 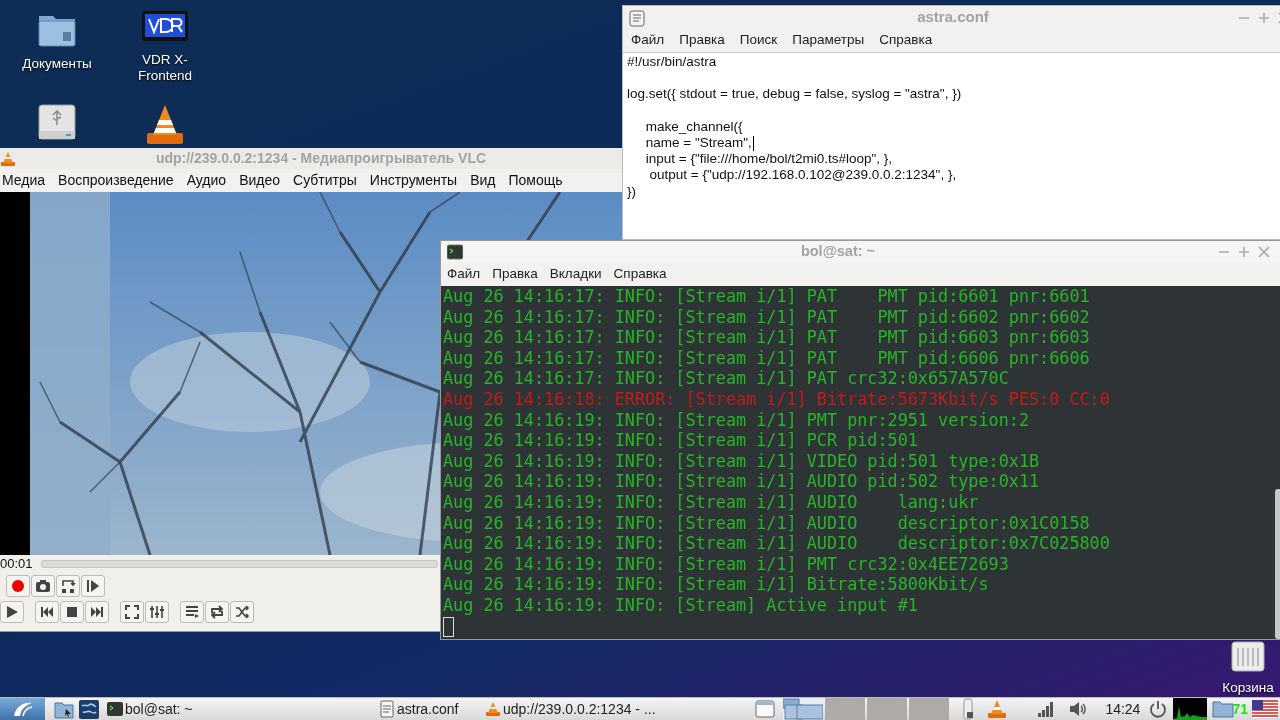 I want to click on terminal-line: Aug 26 14:16:17: INFO: [Stream i/1] PAT PMT pid:6606 pnr:6606, so click(x=767, y=358).